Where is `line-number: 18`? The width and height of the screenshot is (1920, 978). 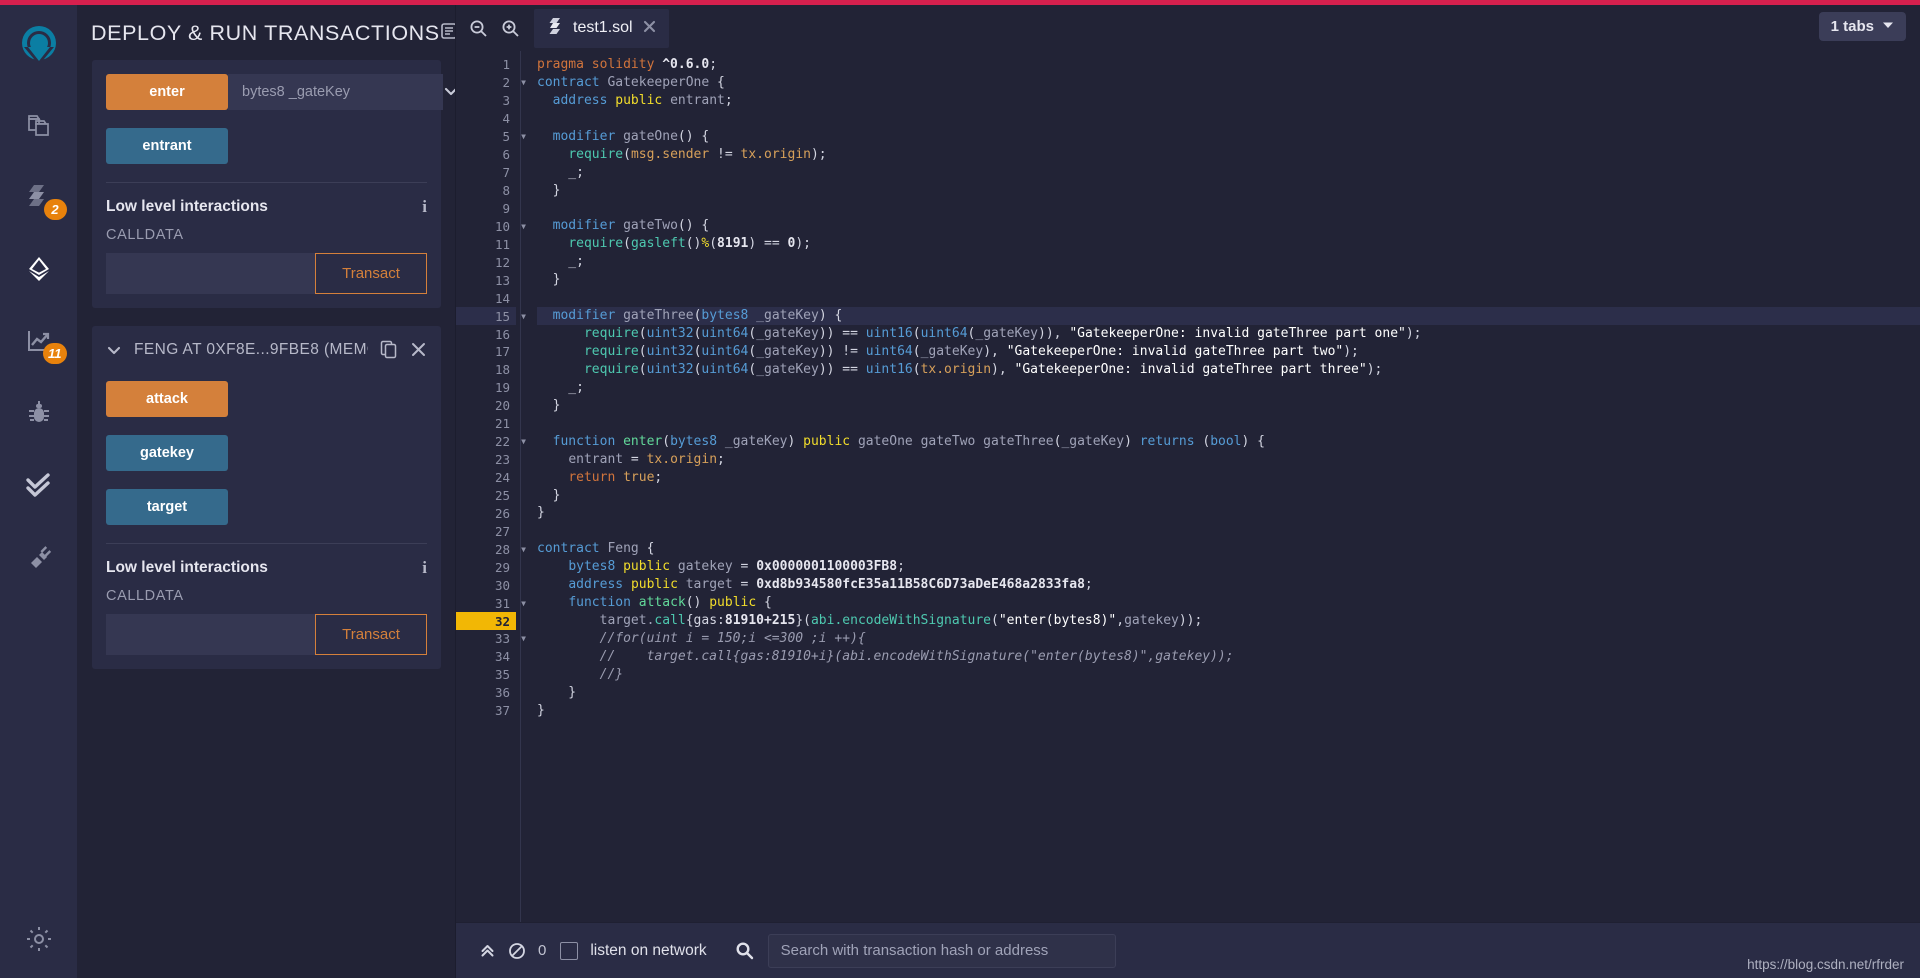 line-number: 18 is located at coordinates (486, 370).